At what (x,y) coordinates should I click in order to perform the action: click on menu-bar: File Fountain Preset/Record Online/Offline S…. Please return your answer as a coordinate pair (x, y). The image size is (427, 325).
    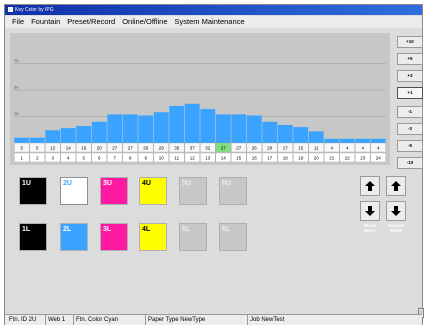
    Looking at the image, I should click on (213, 22).